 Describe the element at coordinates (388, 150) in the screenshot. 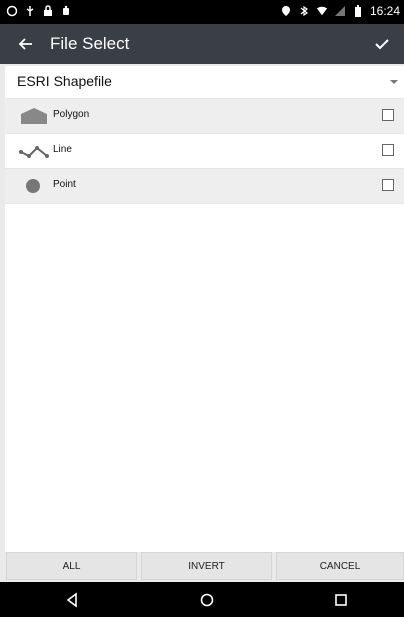

I see `line-checkbox` at that location.